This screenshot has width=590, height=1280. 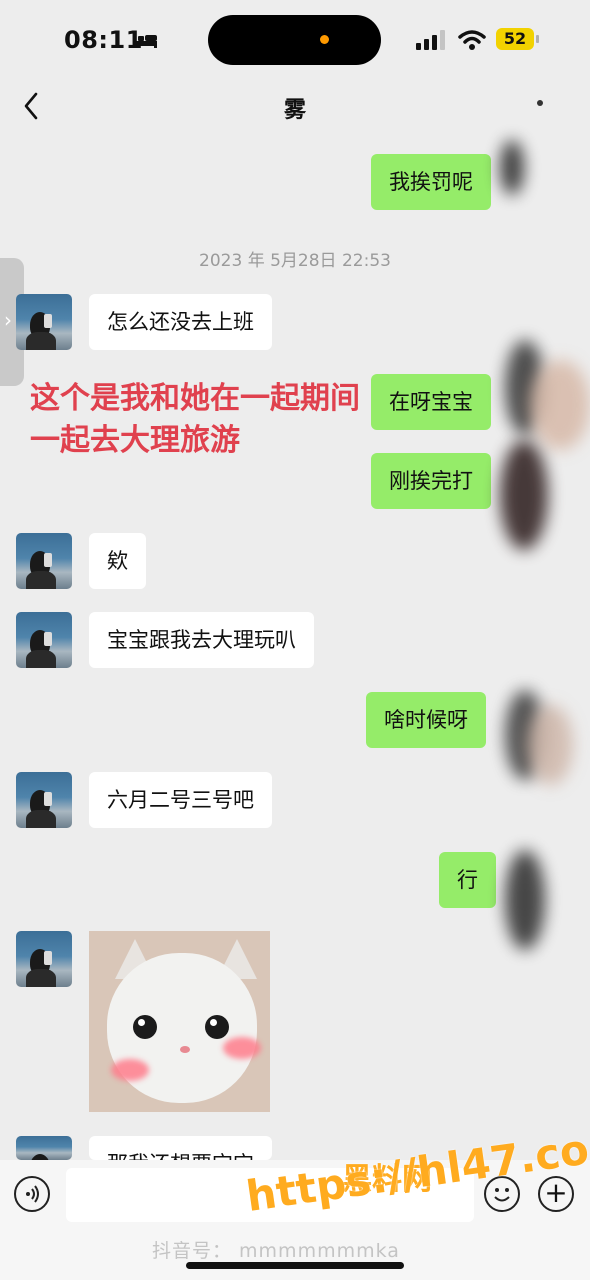 I want to click on message-bubble-incoming: 六月二号三号吧, so click(x=180, y=800).